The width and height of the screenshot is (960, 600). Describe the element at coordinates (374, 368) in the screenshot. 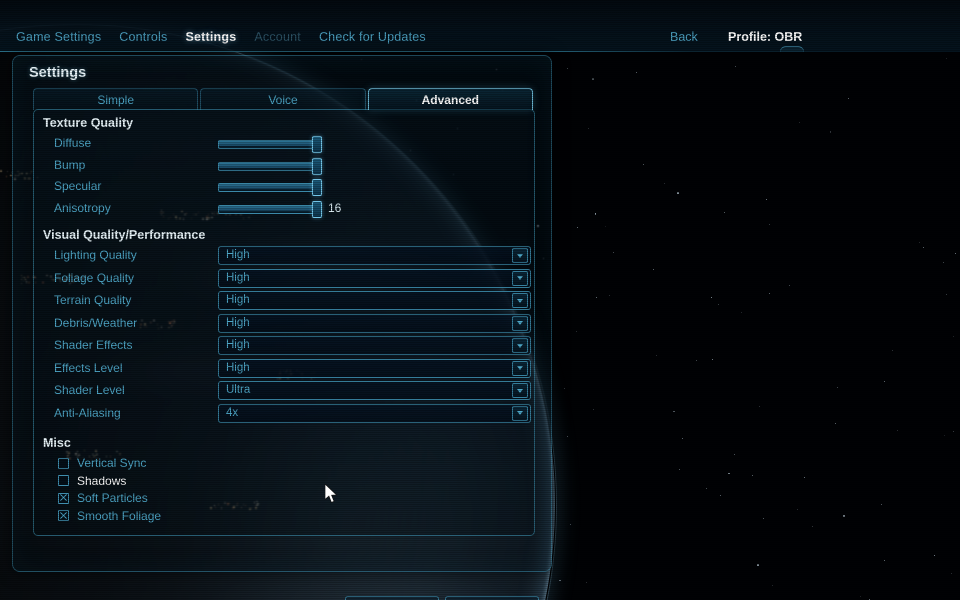

I see `dropdown-effects-level: High` at that location.